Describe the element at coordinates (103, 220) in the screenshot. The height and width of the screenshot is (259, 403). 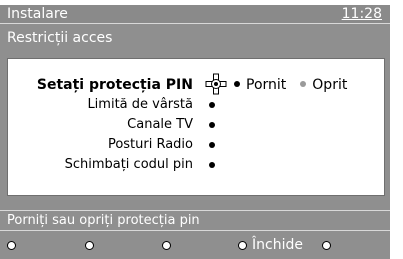
I see `help-text: Porniți sau opriți protecția pin` at that location.